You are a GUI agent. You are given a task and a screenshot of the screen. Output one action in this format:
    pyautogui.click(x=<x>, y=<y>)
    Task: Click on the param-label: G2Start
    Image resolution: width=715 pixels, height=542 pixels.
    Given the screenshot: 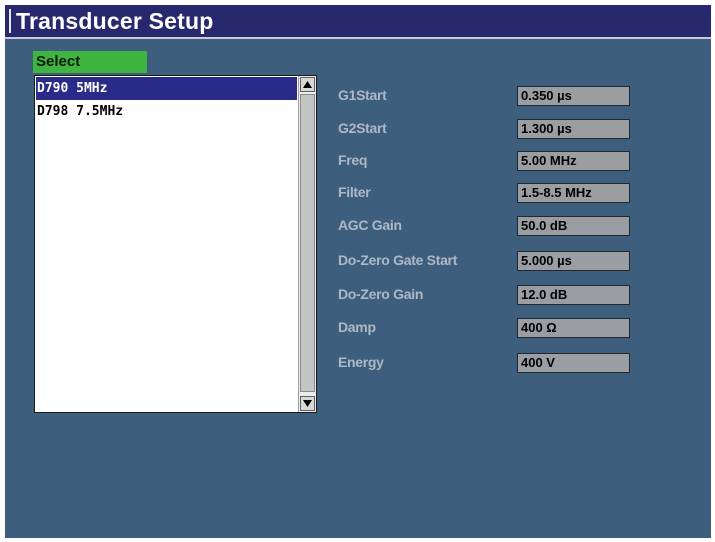 What is the action you would take?
    pyautogui.click(x=362, y=128)
    